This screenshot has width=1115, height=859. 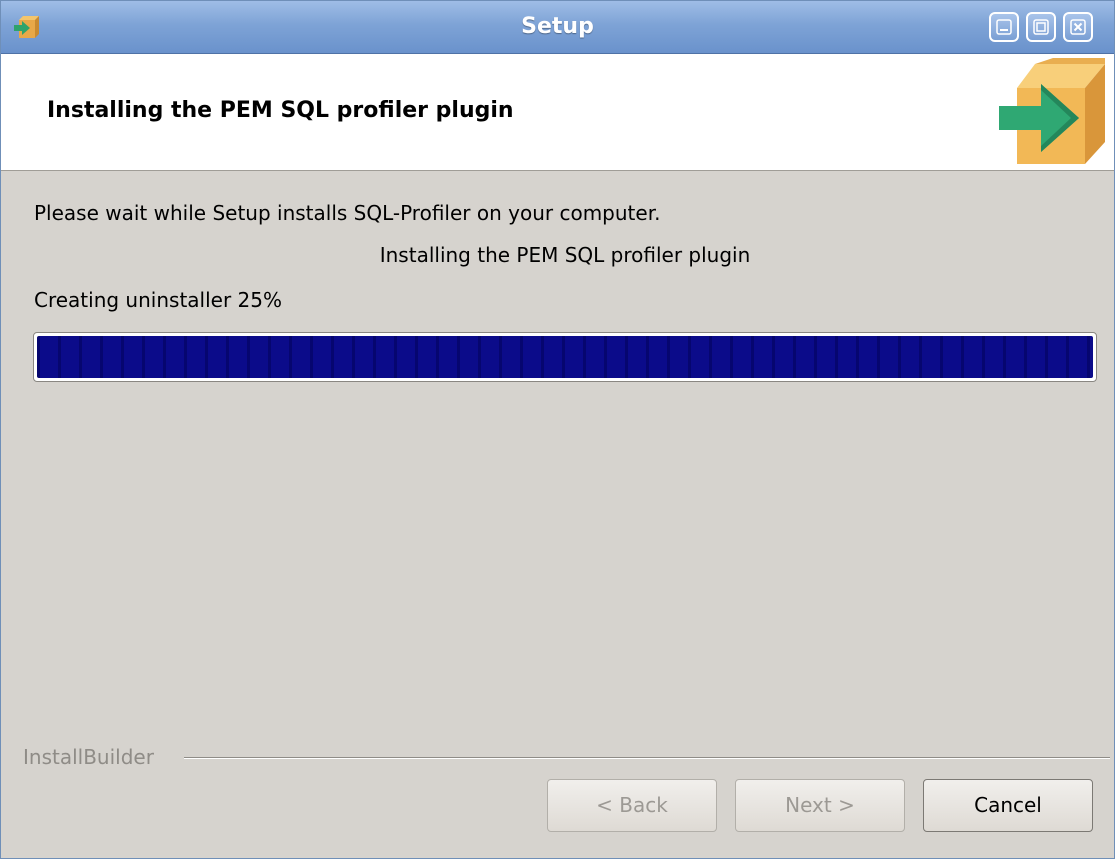 I want to click on cancel-button: Cancel, so click(x=1008, y=805).